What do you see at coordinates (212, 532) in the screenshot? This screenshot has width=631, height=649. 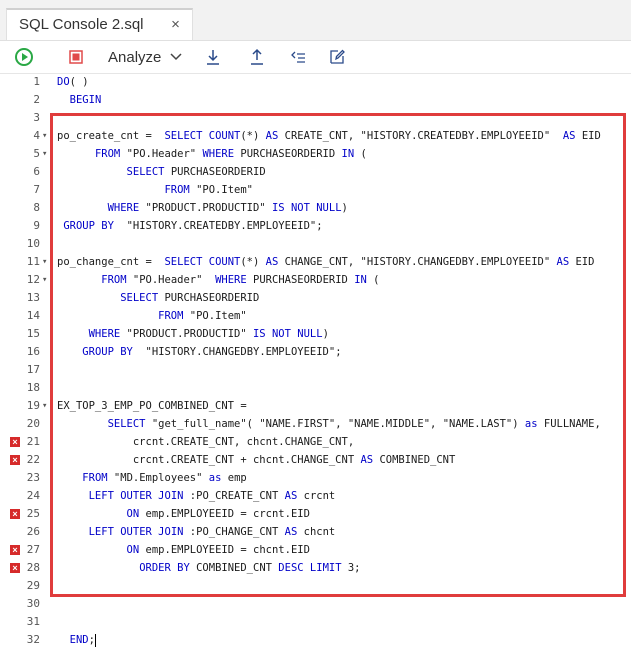 I see `code-text: LEFT OUTER JOIN :PO_CHANGE_CNT AS chcnt` at bounding box center [212, 532].